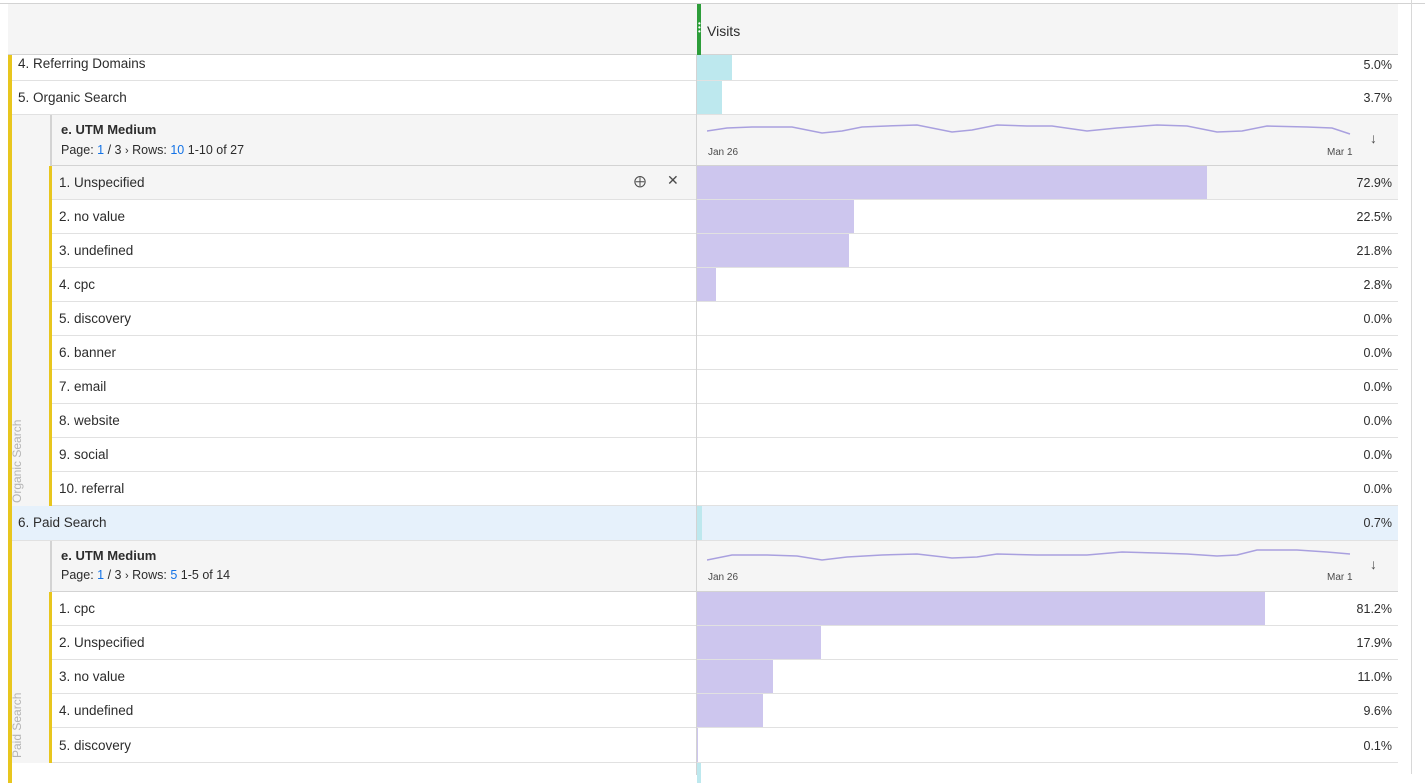  I want to click on row-value: 9.6%, so click(1378, 711).